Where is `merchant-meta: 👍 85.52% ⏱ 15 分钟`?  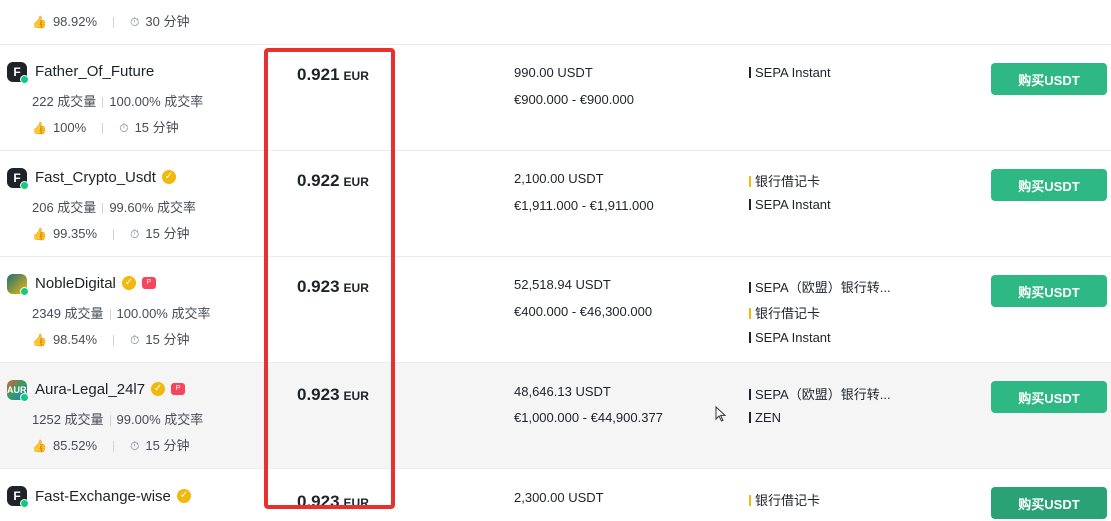
merchant-meta: 👍 85.52% ⏱ 15 分钟 is located at coordinates (111, 445).